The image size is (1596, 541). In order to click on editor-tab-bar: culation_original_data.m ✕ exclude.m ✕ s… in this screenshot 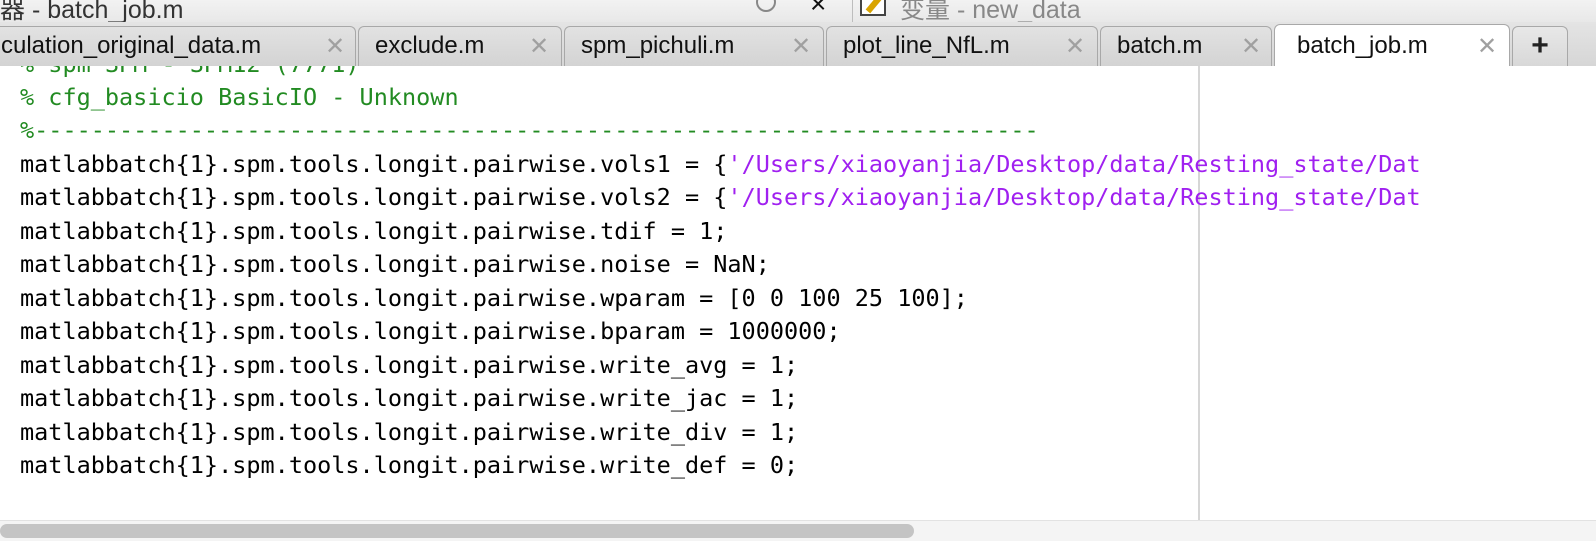, I will do `click(798, 44)`.